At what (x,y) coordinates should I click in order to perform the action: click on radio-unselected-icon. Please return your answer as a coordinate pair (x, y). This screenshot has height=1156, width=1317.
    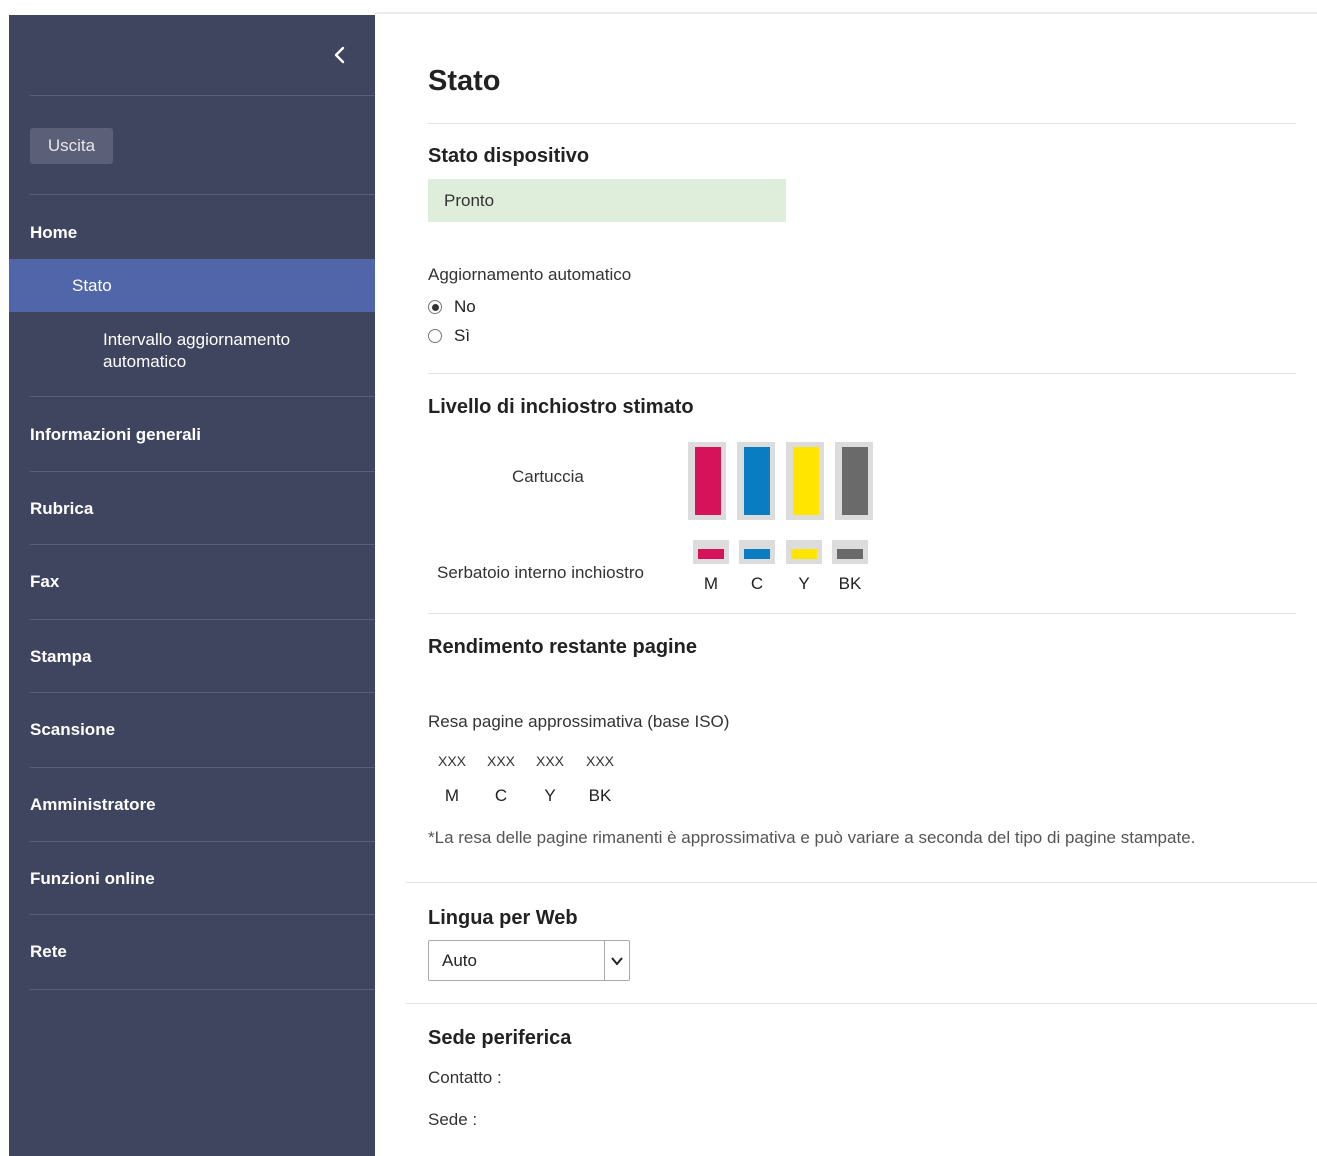
    Looking at the image, I should click on (435, 336).